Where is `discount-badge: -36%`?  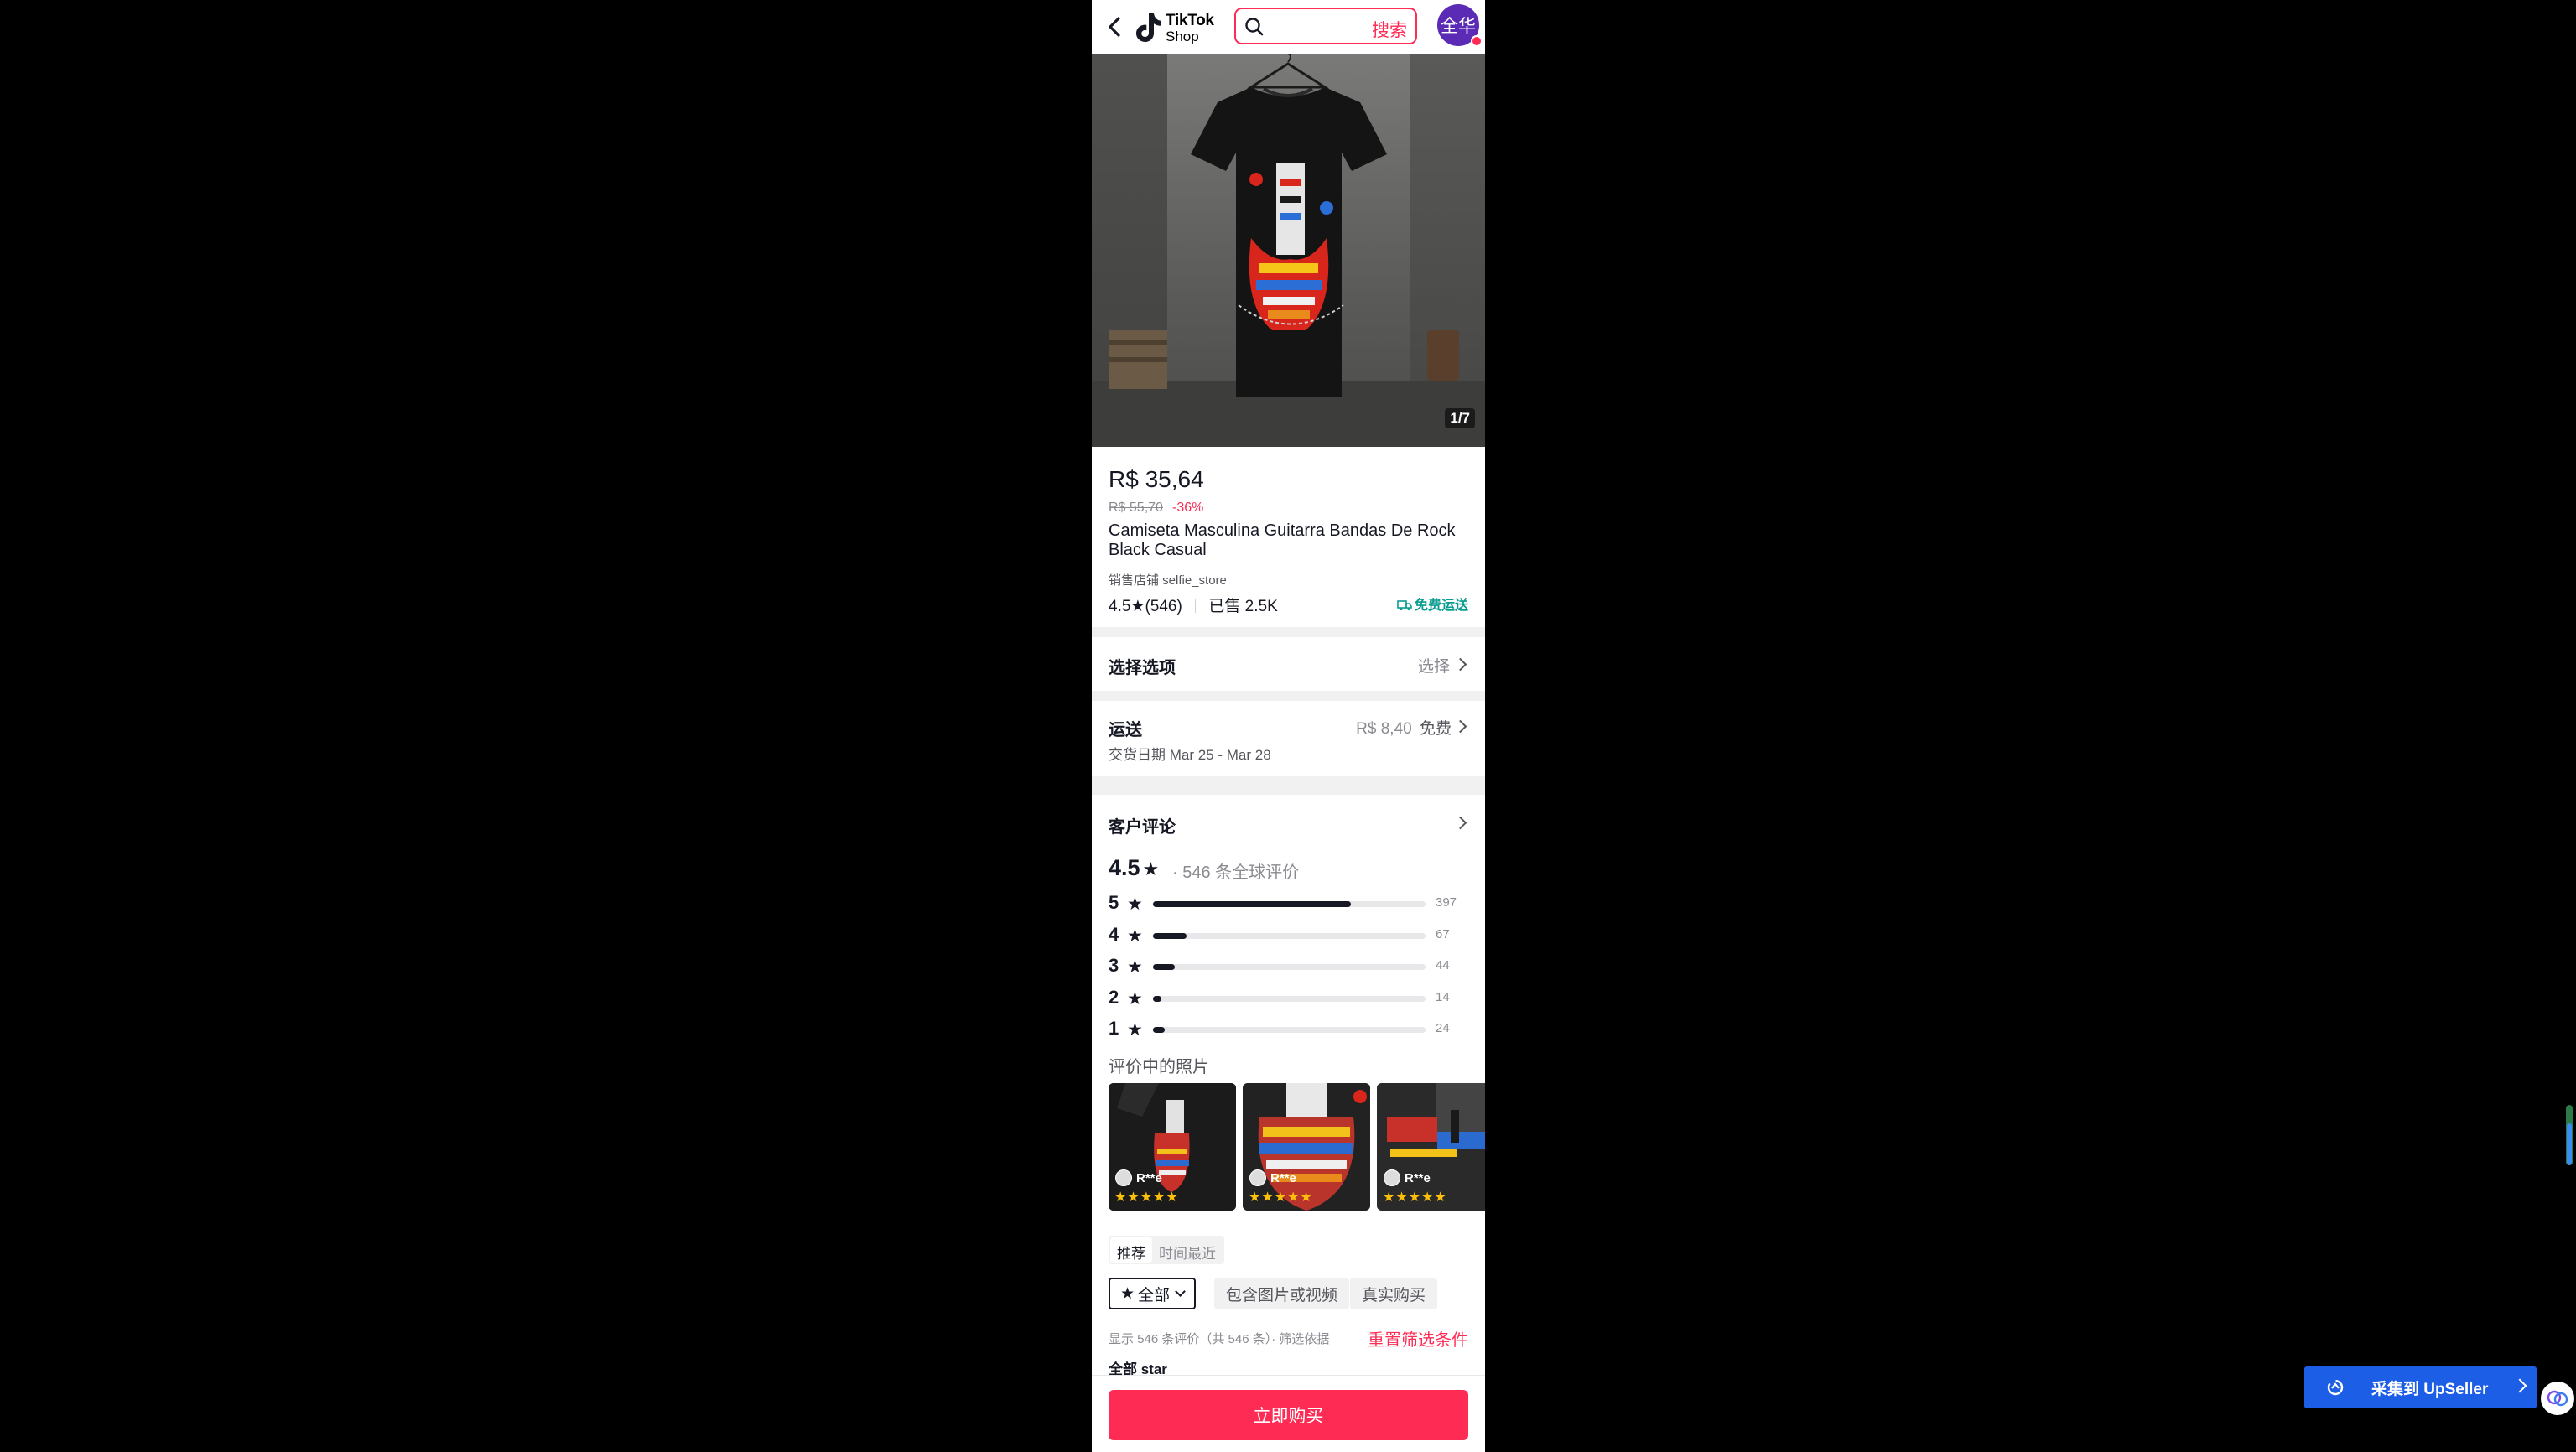 discount-badge: -36% is located at coordinates (1188, 507).